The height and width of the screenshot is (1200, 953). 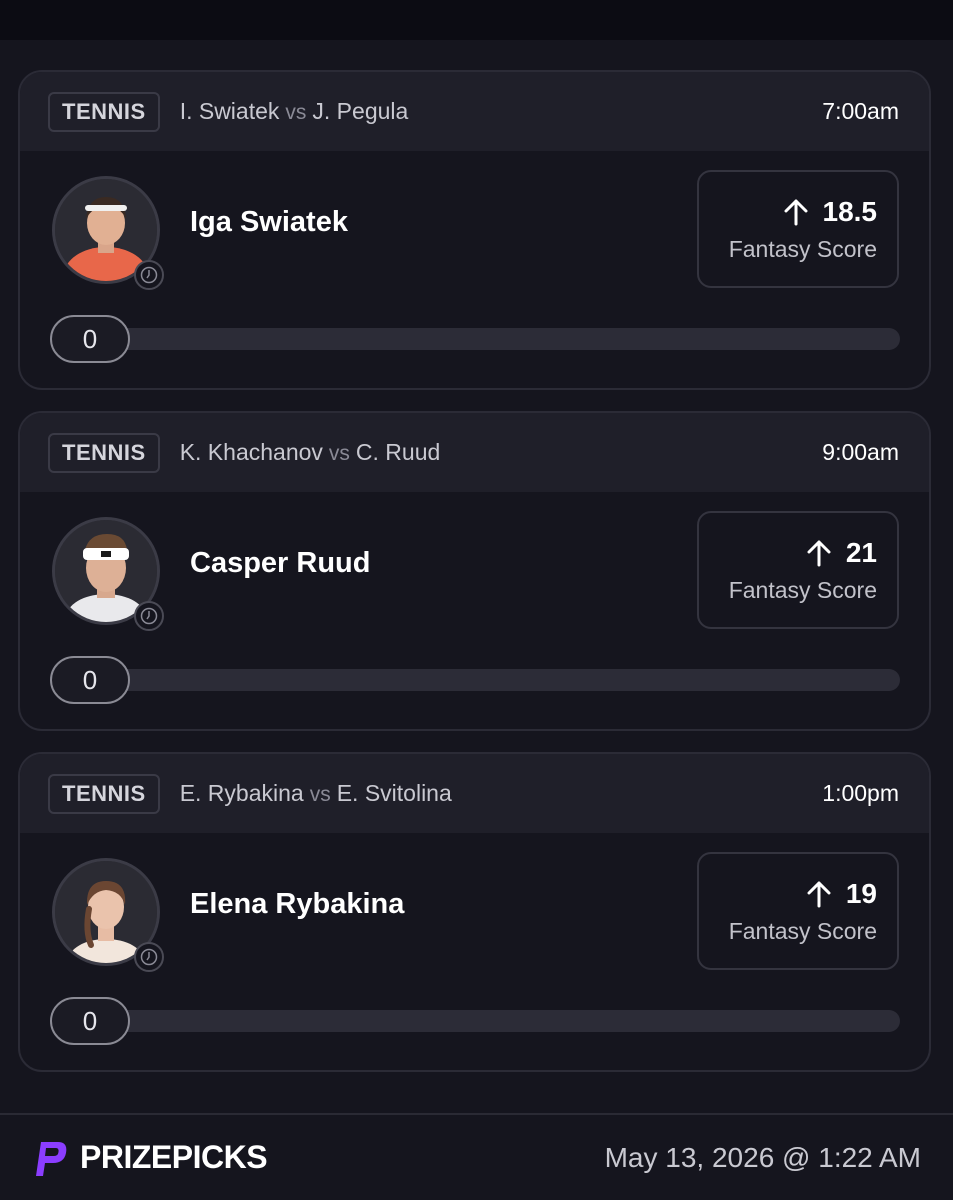 I want to click on timestamp: May 13, 2026 @ 1:22 AM, so click(x=762, y=1157).